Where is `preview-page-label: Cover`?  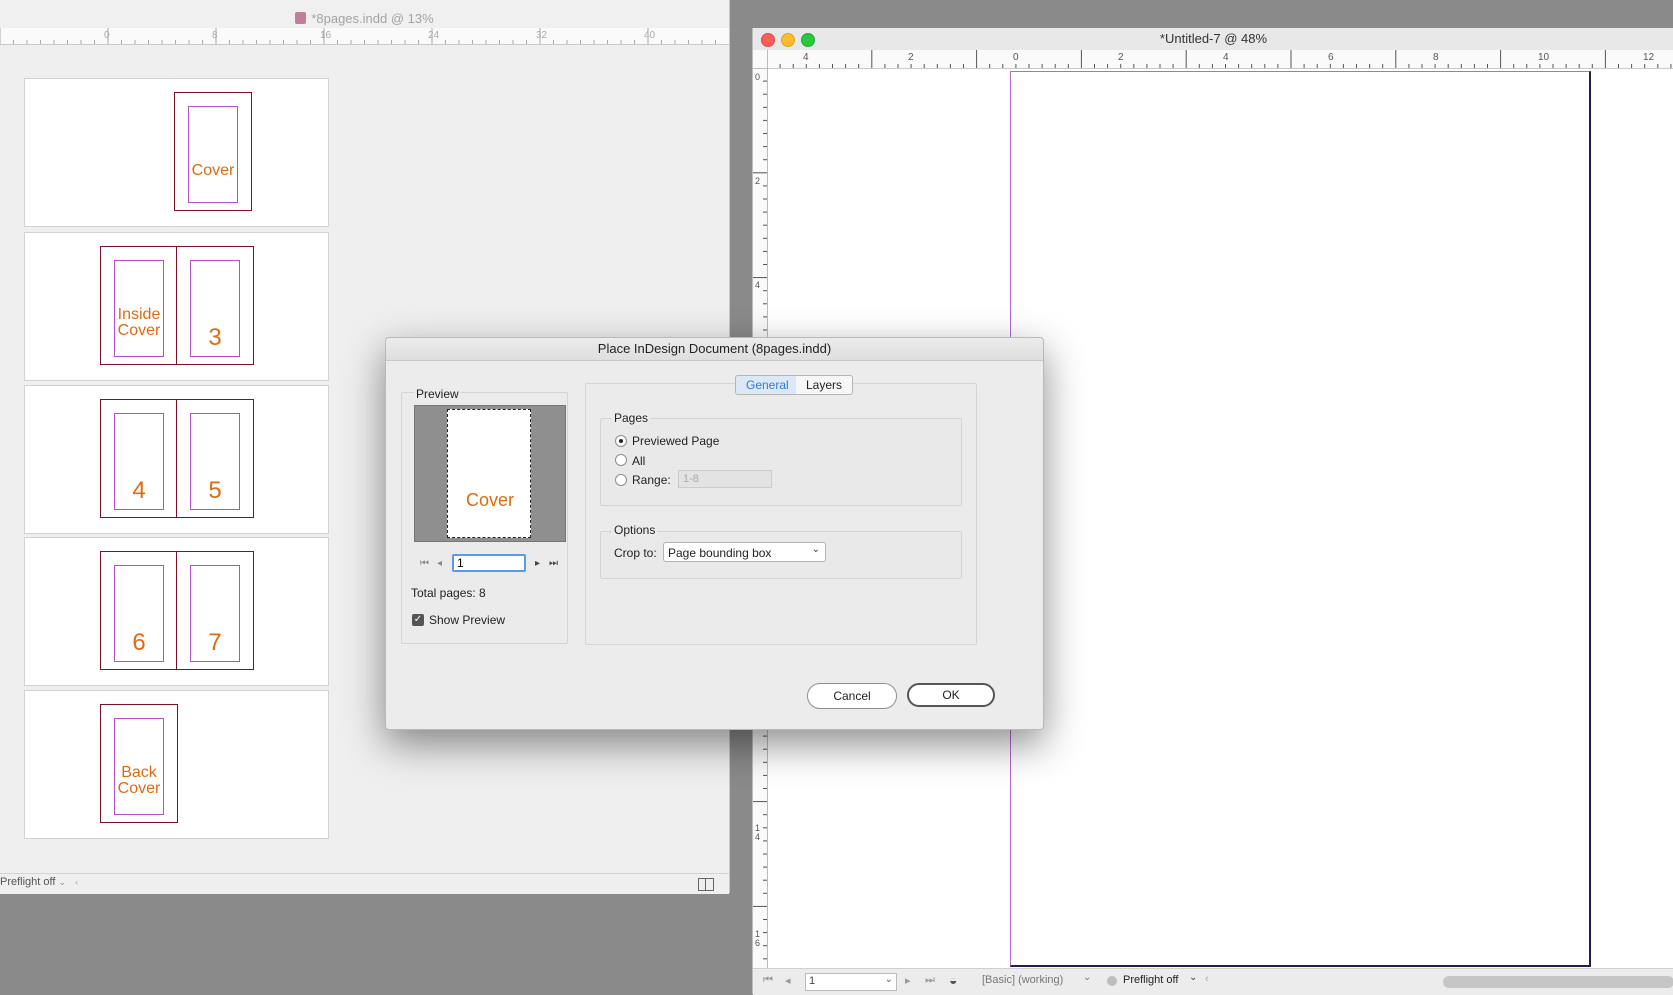
preview-page-label: Cover is located at coordinates (489, 500).